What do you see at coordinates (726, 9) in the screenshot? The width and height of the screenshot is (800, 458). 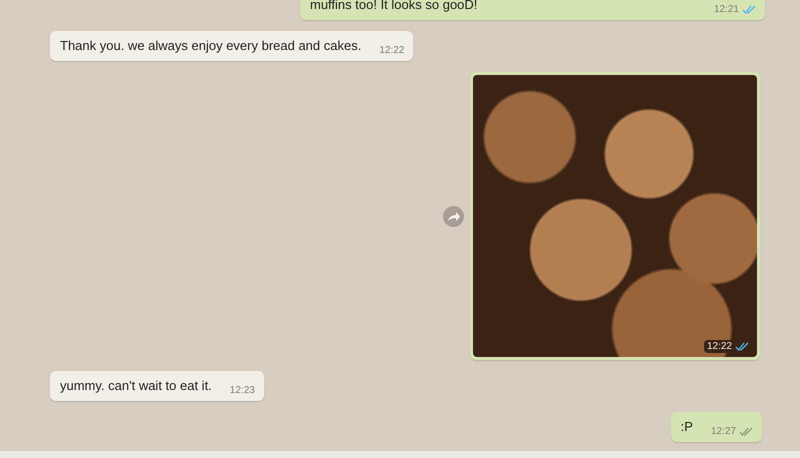 I see `message-time: 12:21` at bounding box center [726, 9].